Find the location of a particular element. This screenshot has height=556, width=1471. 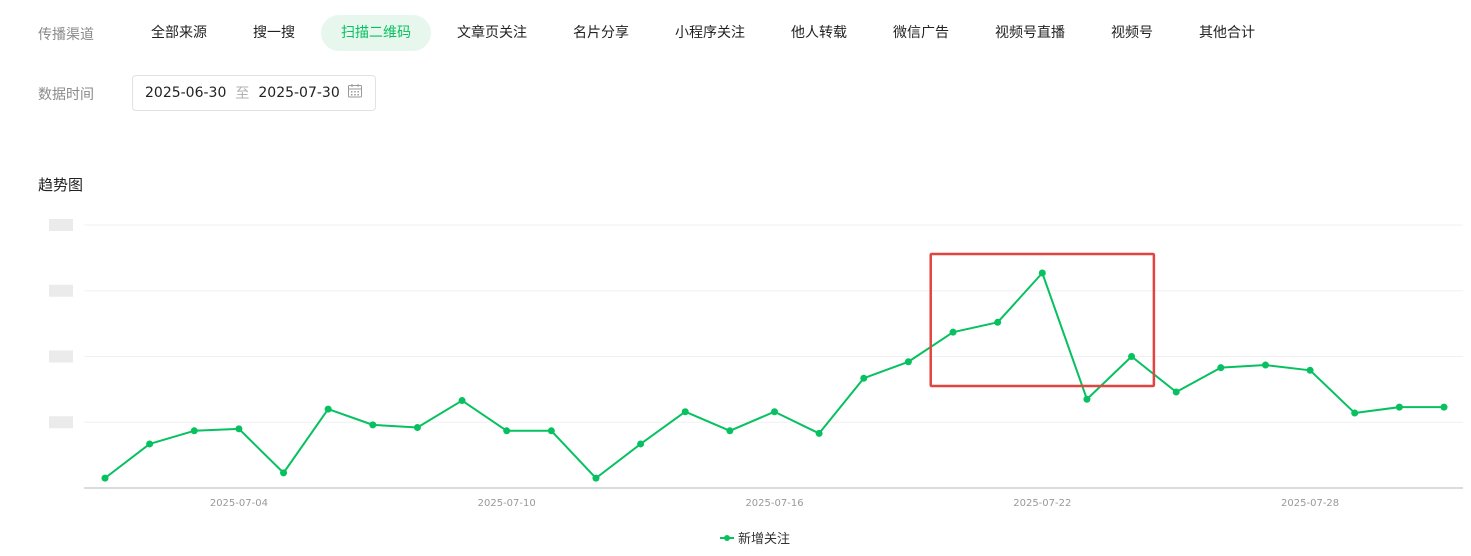

x-tick-label: 2025-07-28 is located at coordinates (1310, 503).